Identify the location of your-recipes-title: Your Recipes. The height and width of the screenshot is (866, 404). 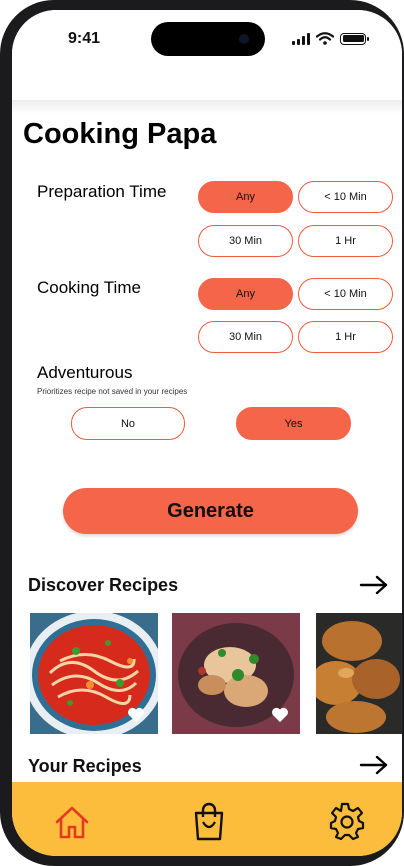
(85, 766).